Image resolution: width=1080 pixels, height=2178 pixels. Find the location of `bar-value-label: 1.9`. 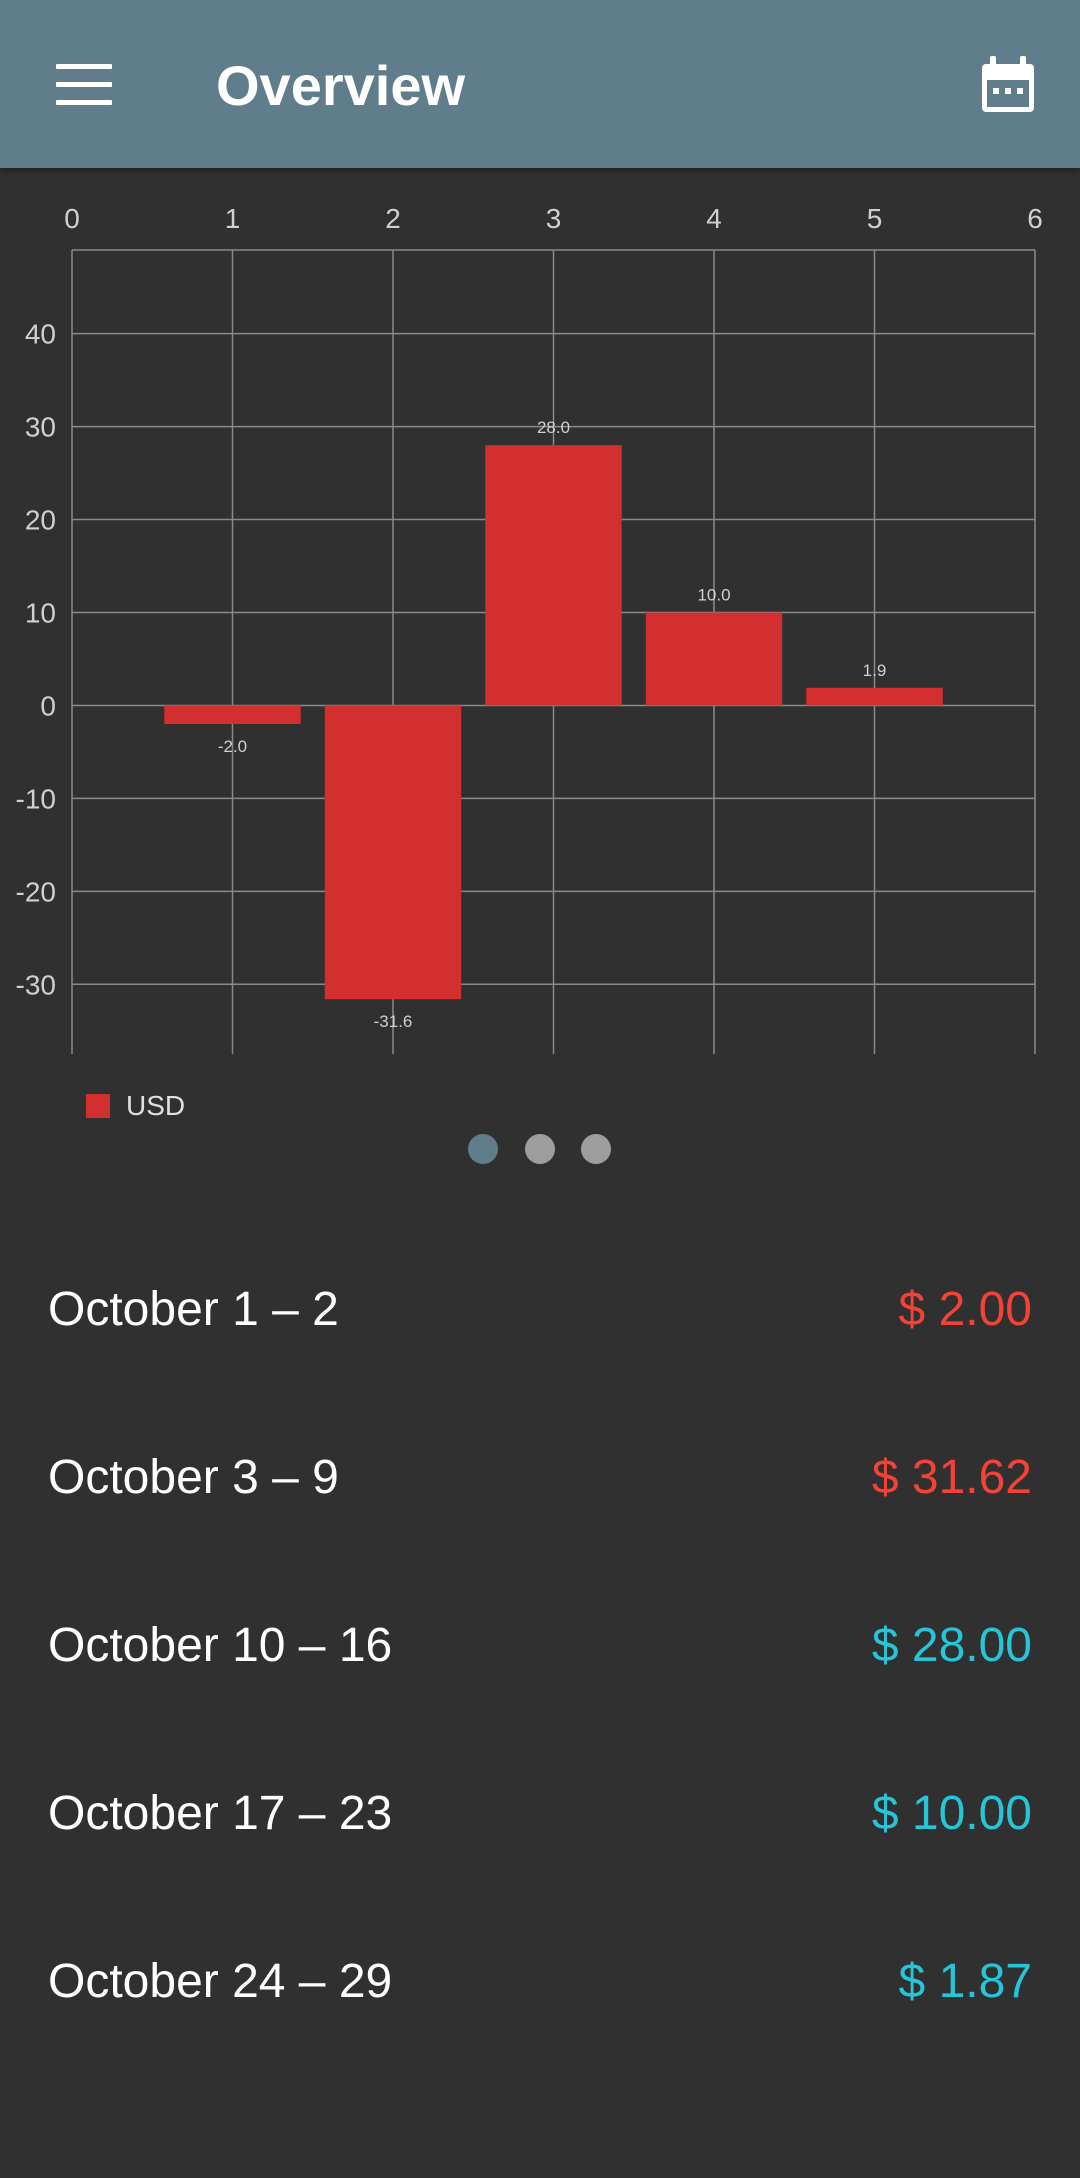

bar-value-label: 1.9 is located at coordinates (875, 670).